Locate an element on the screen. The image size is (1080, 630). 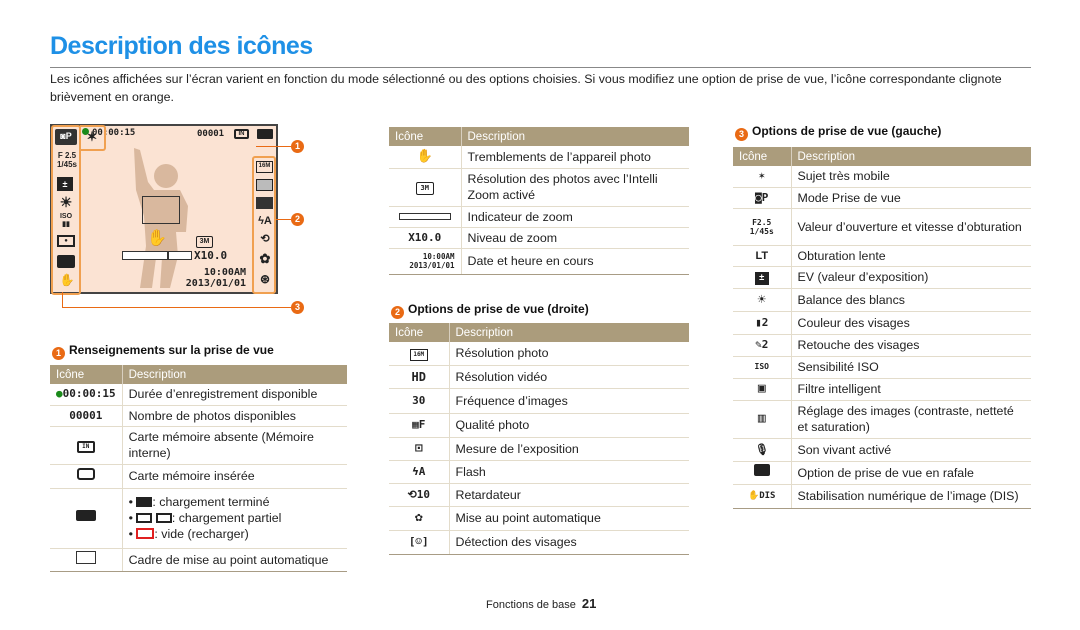
table-row: ▣ Filtre intelligent is located at coordinates (882, 389).